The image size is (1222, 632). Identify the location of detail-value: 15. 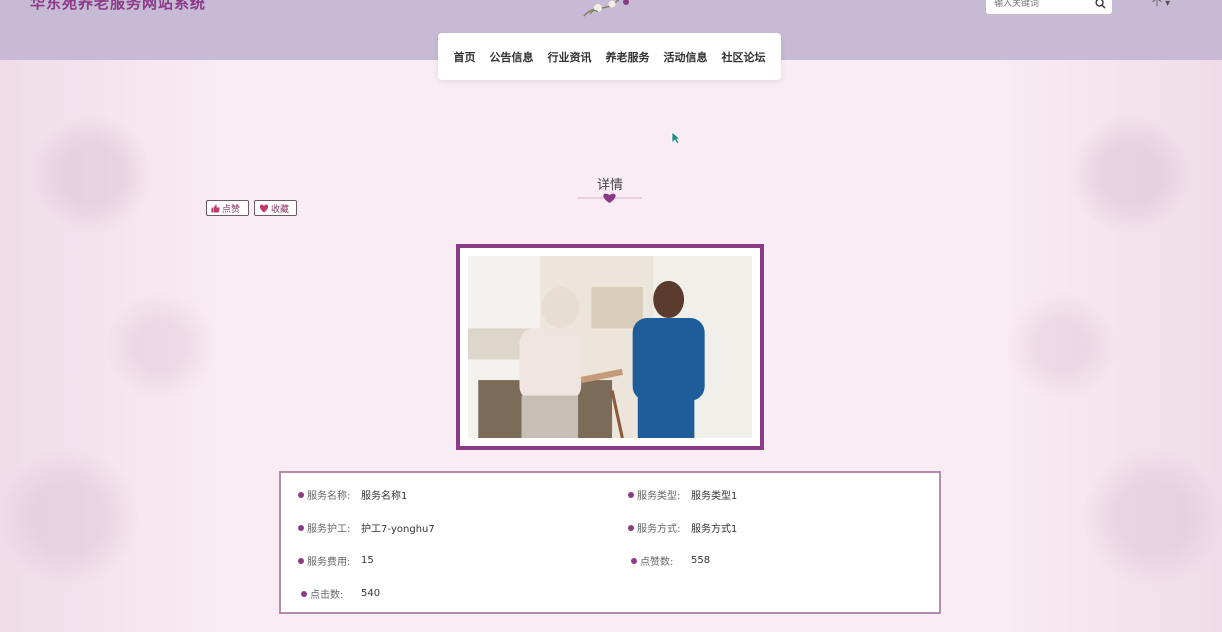
(367, 560).